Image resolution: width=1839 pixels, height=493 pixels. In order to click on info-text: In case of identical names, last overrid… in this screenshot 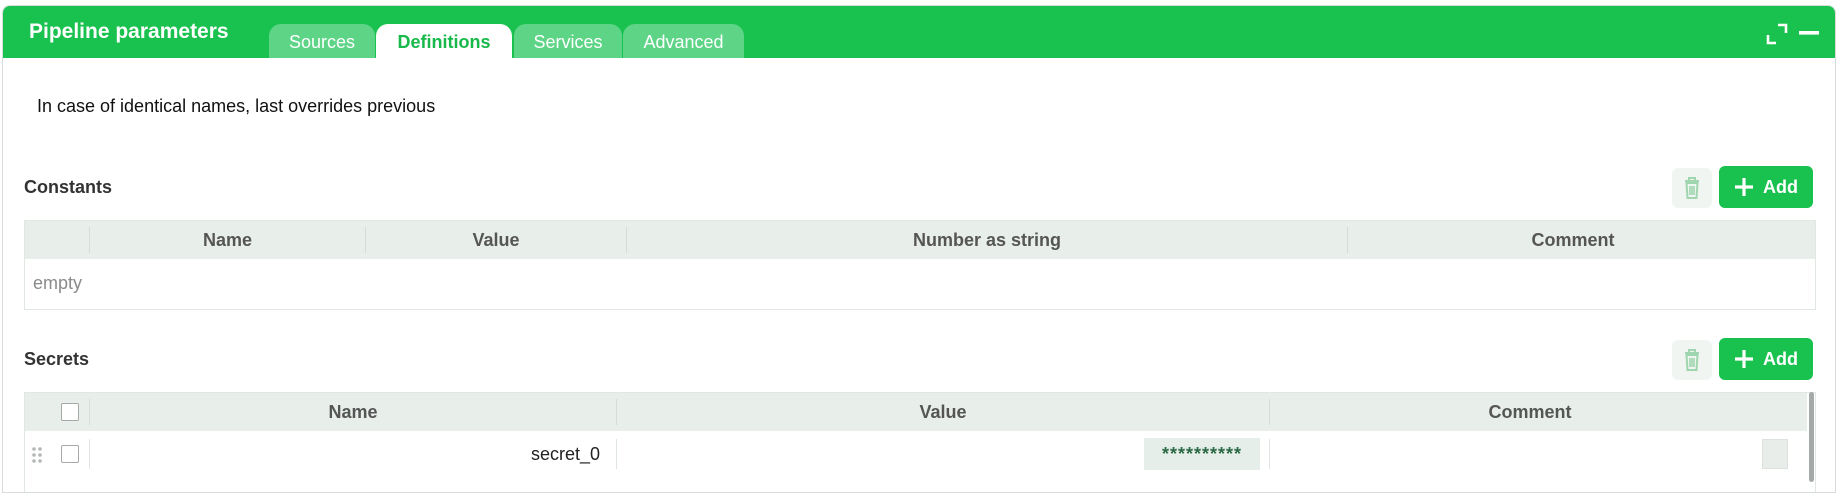, I will do `click(236, 106)`.